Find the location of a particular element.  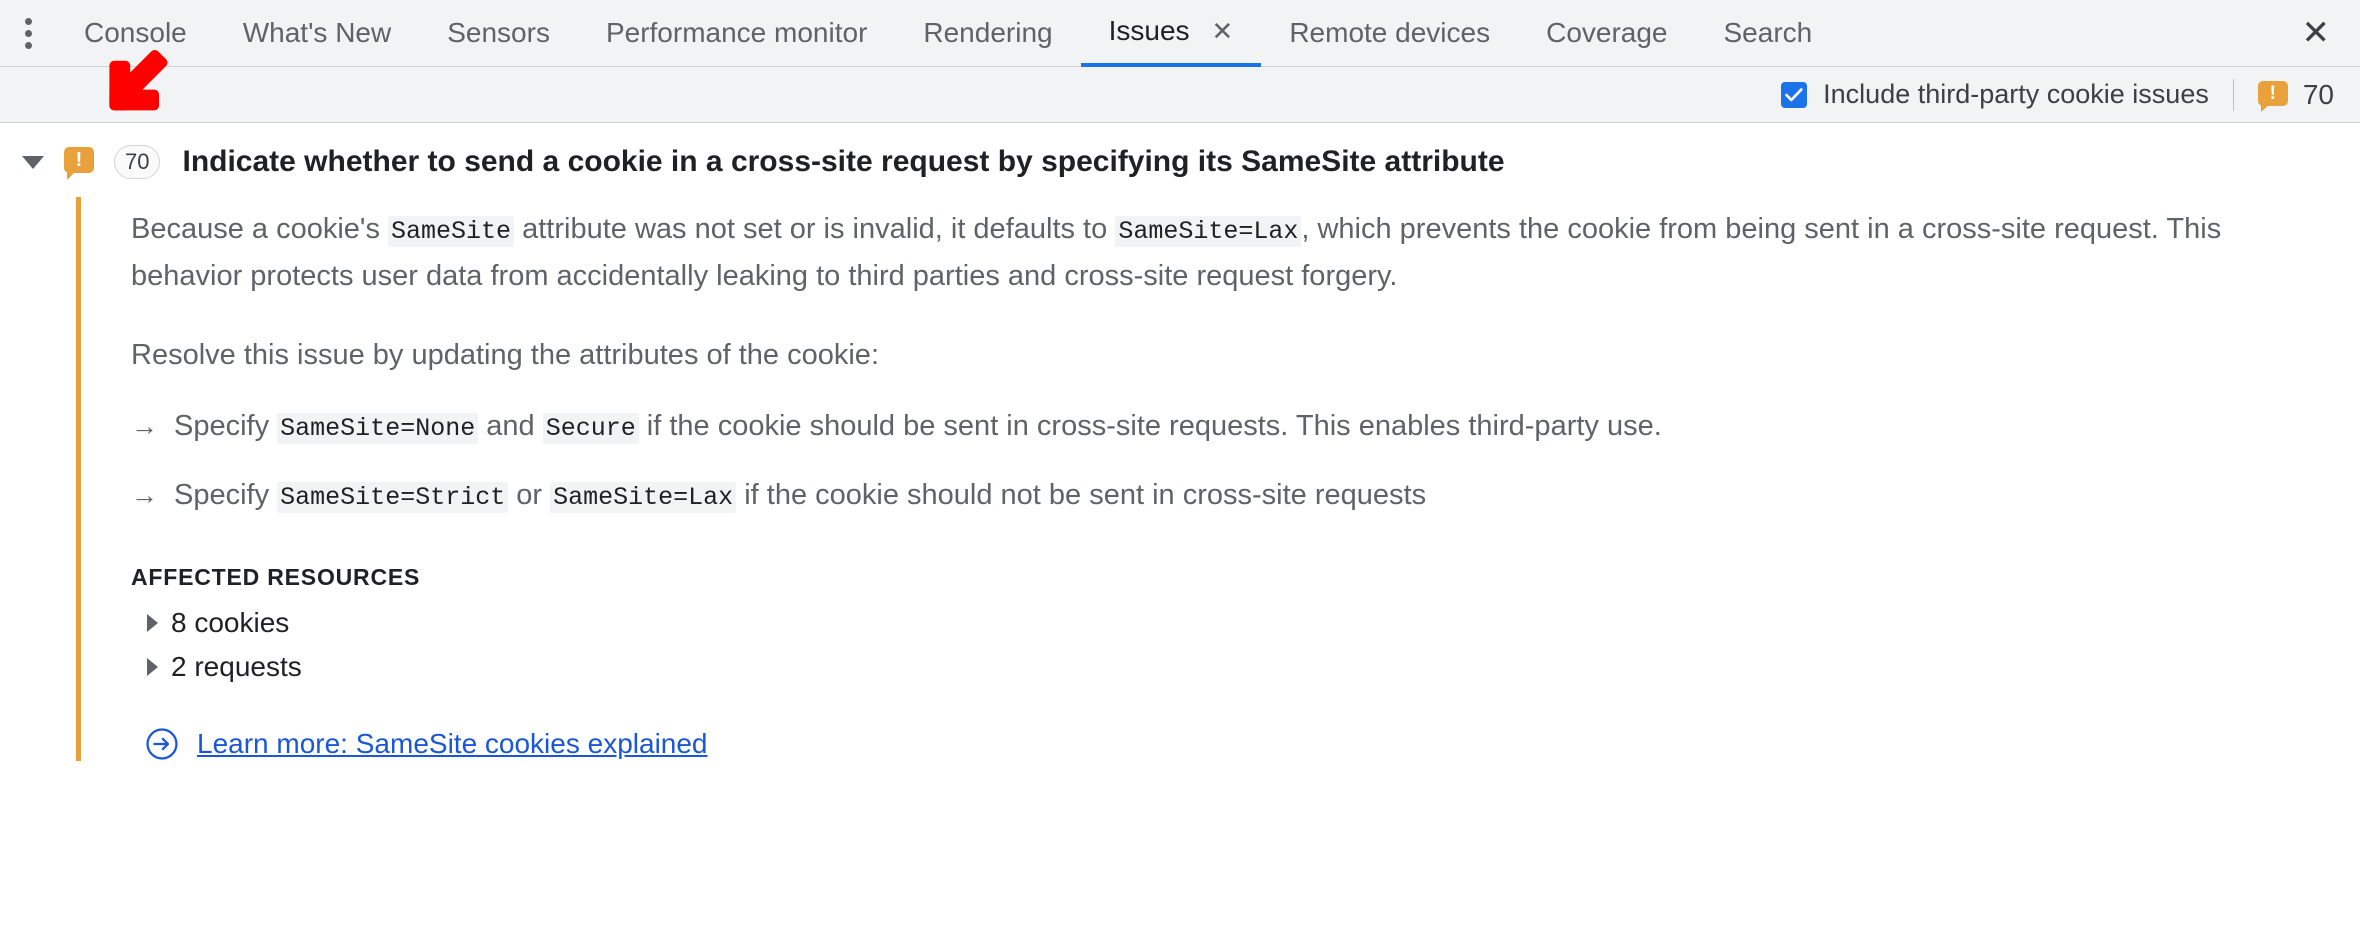

tab-whats-new: What's New is located at coordinates (317, 33).